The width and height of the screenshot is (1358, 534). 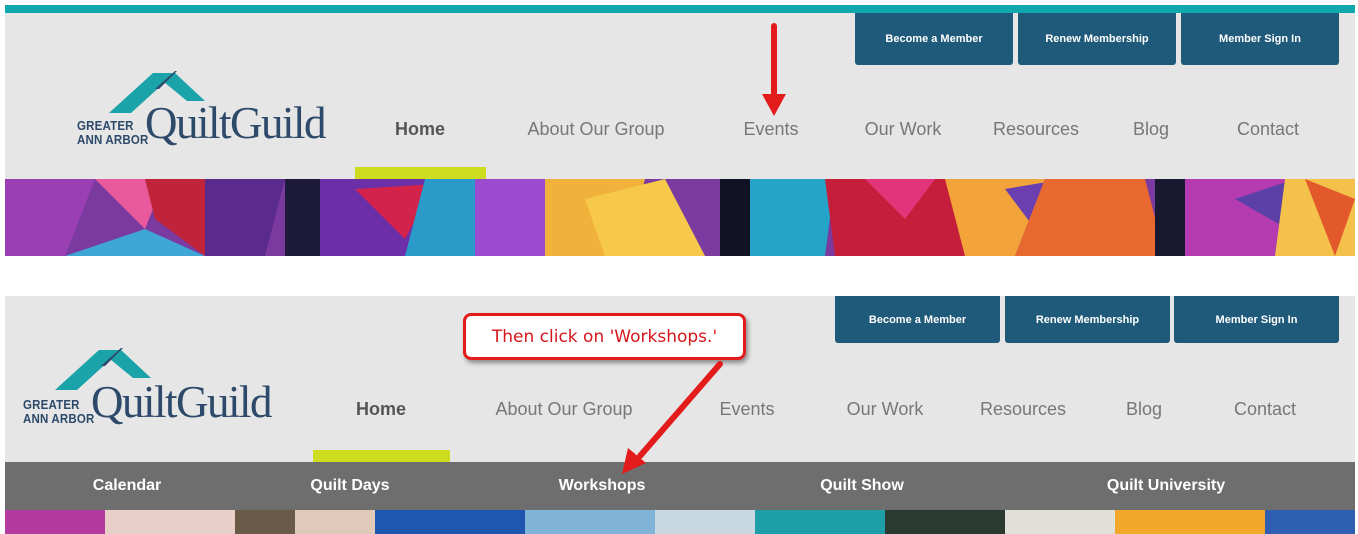 I want to click on instruction-callout: Then click on 'Workshops.', so click(x=604, y=336).